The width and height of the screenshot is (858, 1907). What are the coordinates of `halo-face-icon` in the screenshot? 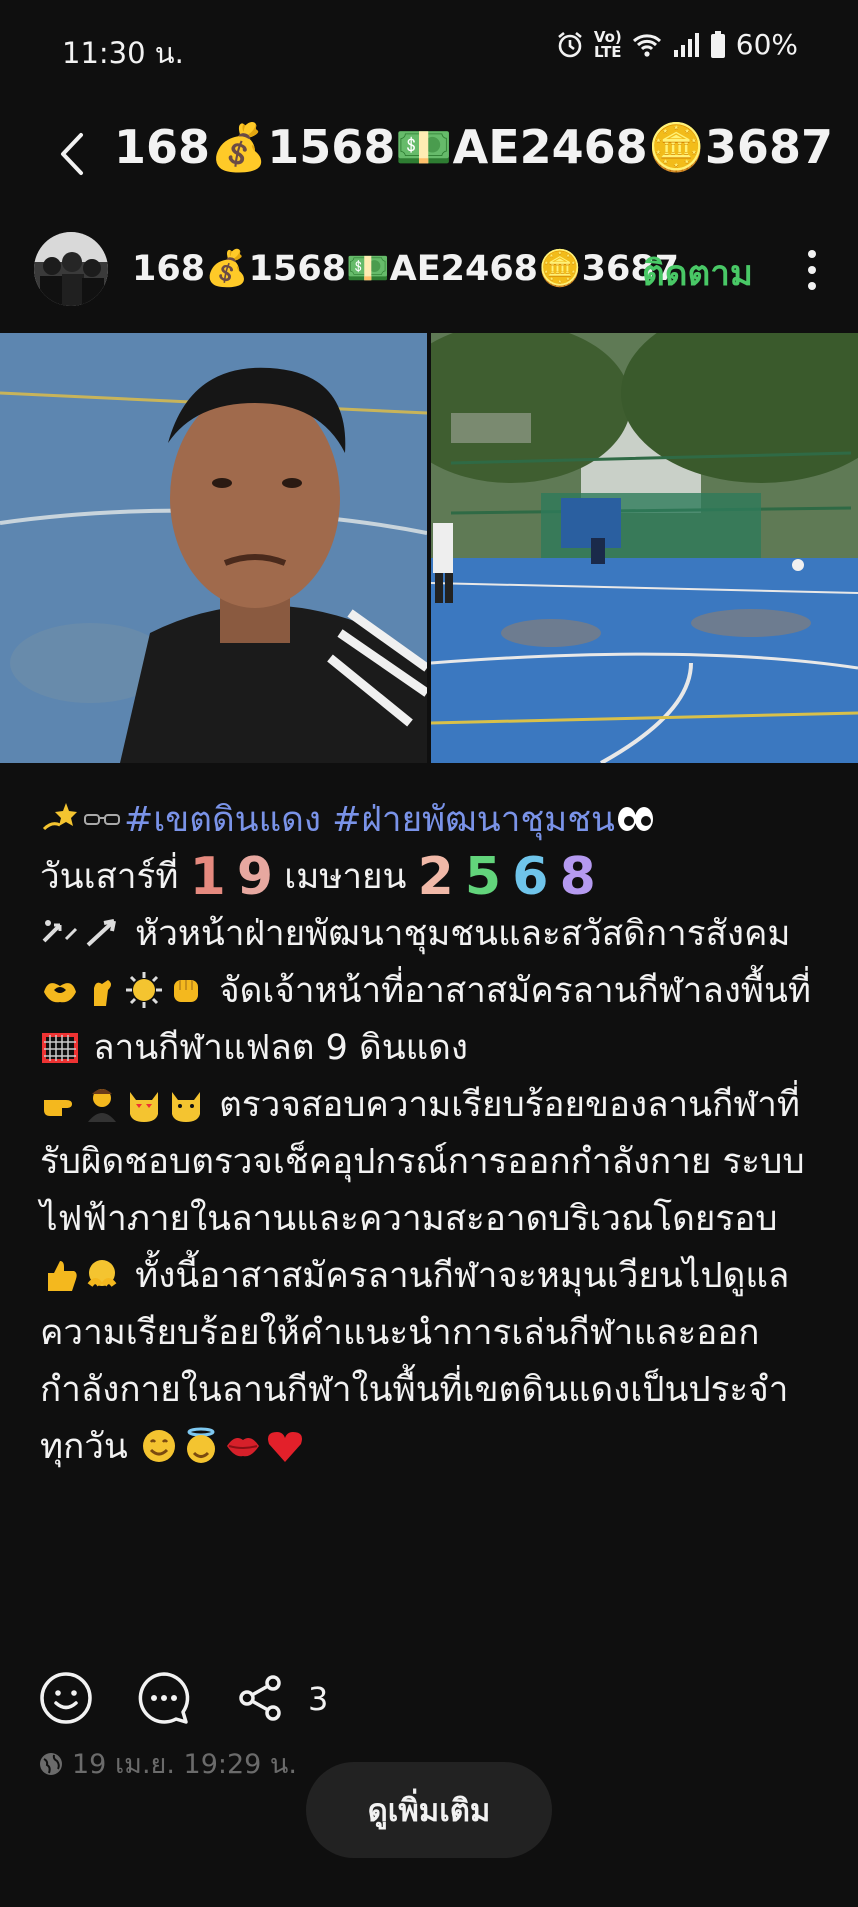 It's located at (200, 1445).